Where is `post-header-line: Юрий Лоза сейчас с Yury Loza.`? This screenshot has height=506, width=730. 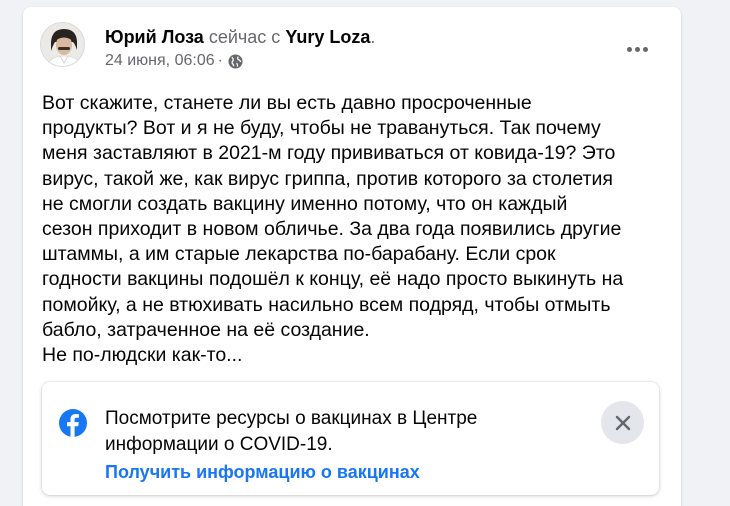
post-header-line: Юрий Лоза сейчас с Yury Loza. is located at coordinates (240, 37).